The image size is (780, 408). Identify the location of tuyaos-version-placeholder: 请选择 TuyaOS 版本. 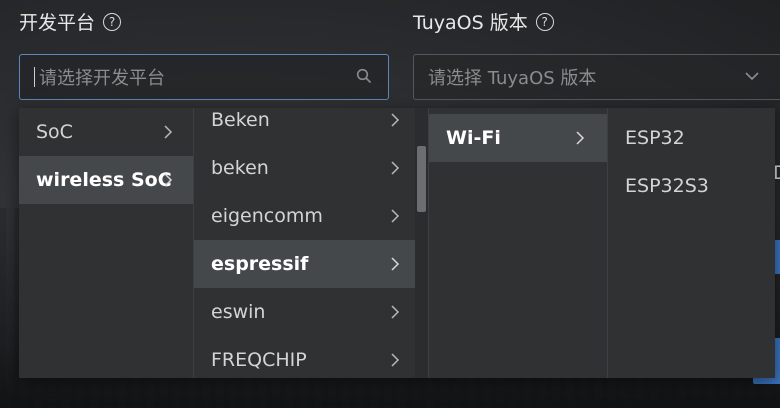
(512, 78).